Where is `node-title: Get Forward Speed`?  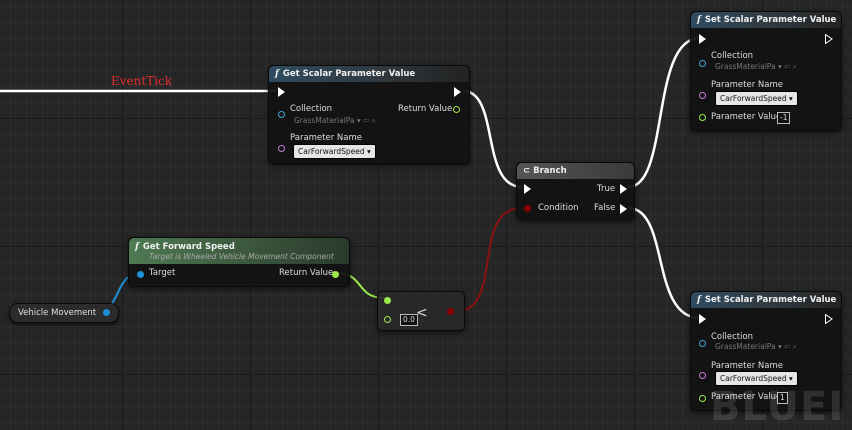 node-title: Get Forward Speed is located at coordinates (188, 246).